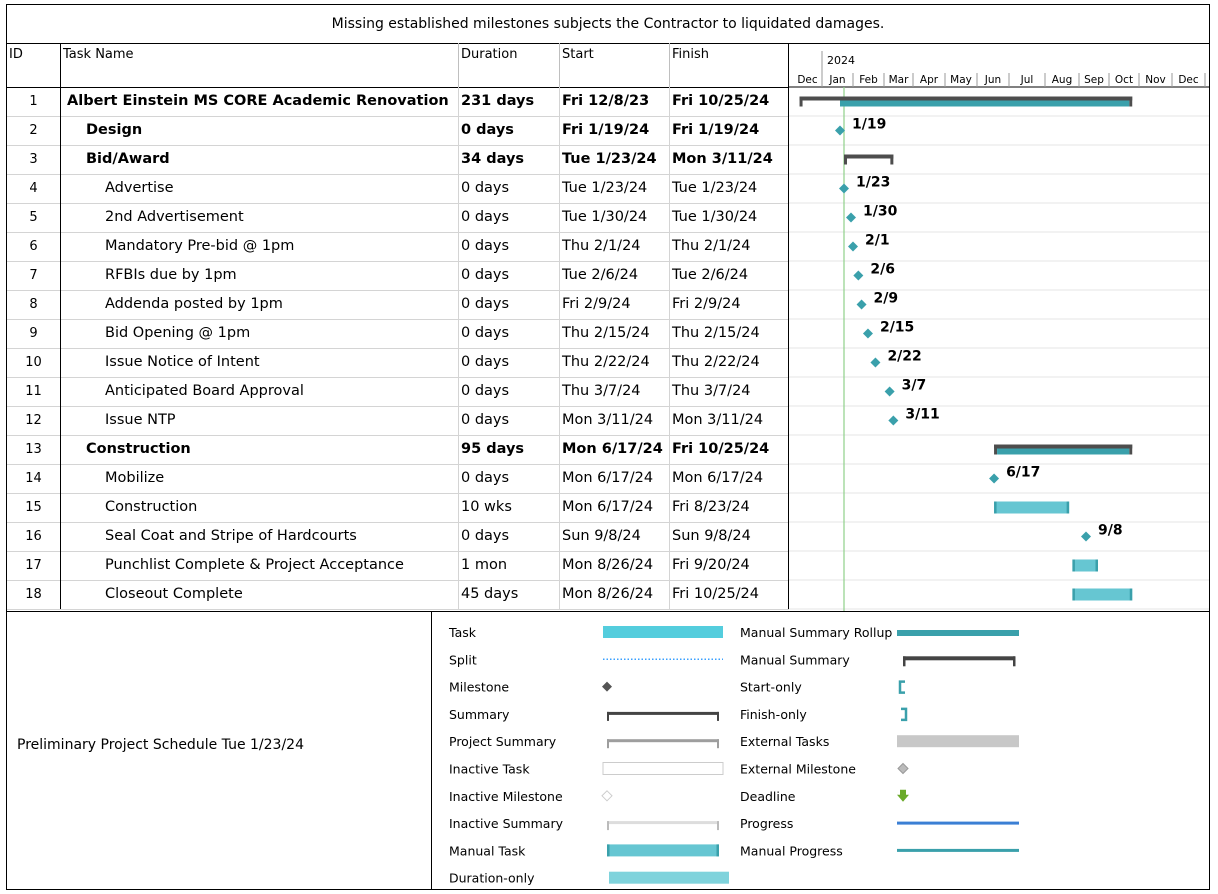  I want to click on task-name: Closeout Complete, so click(260, 594).